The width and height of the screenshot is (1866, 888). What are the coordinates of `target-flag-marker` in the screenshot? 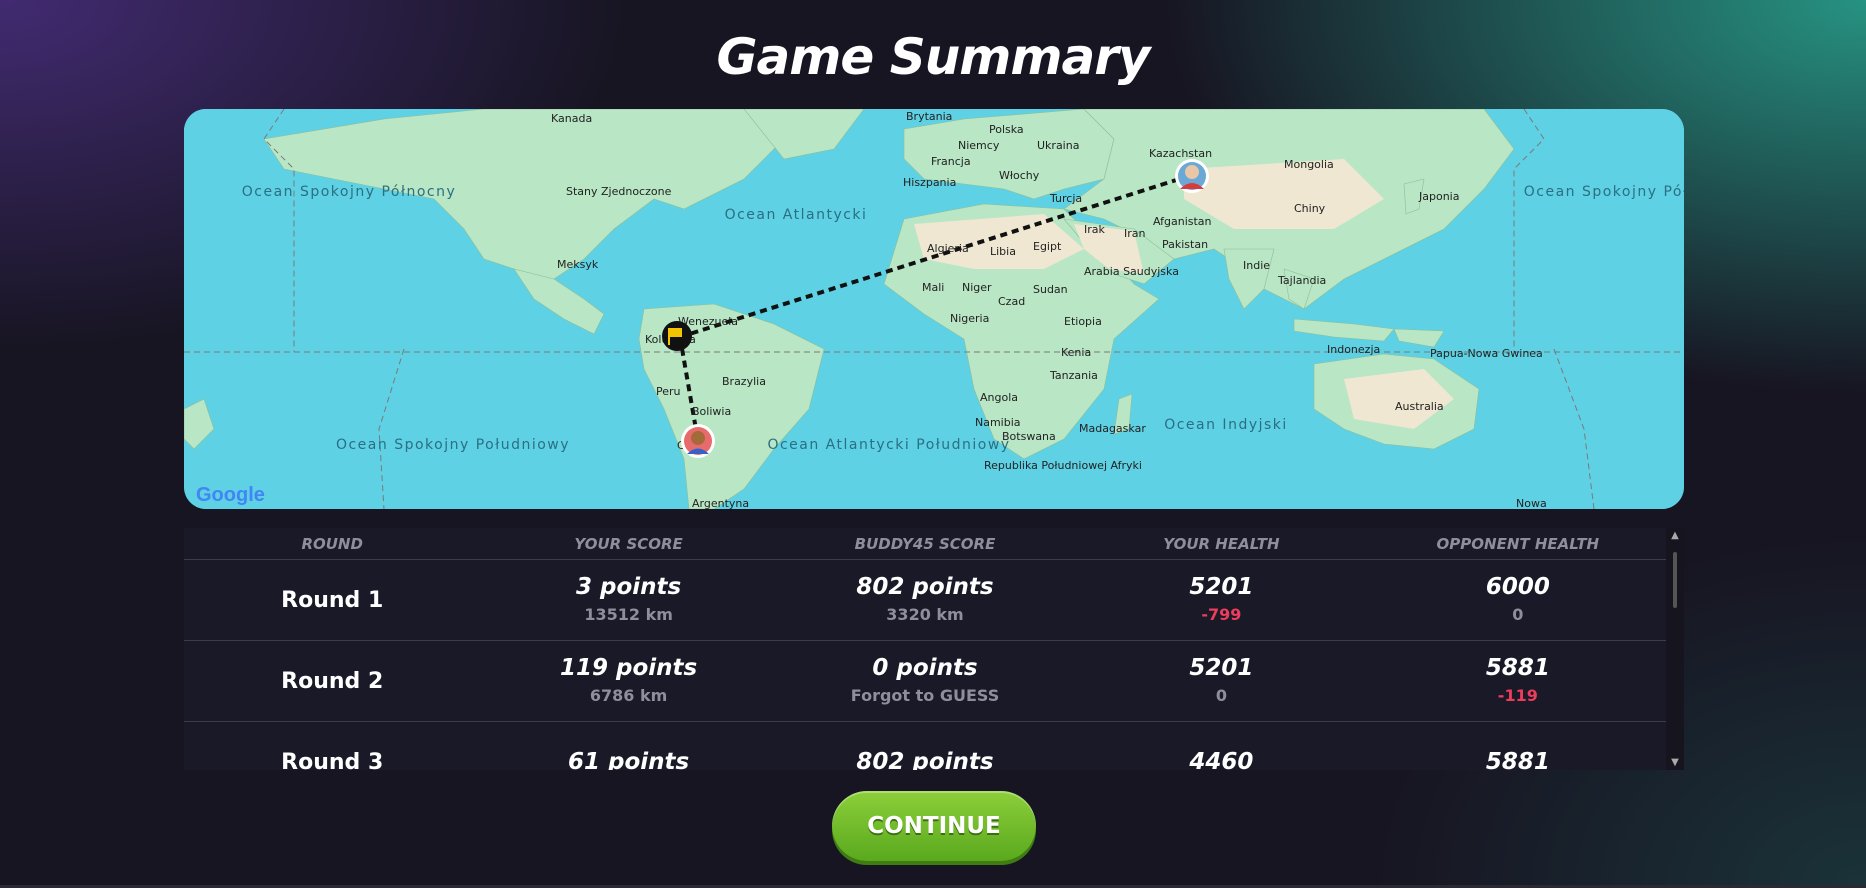 It's located at (677, 336).